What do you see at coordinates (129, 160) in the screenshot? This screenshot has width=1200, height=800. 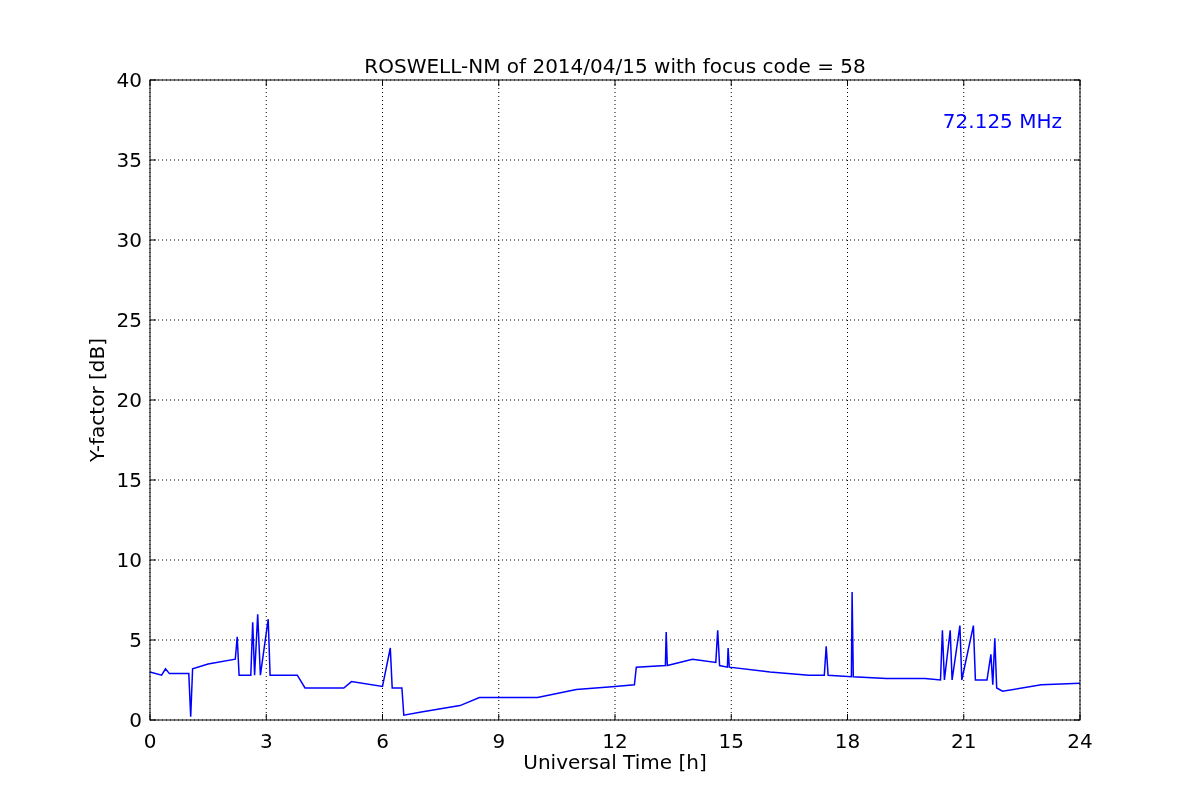 I see `y-tick-label: 35` at bounding box center [129, 160].